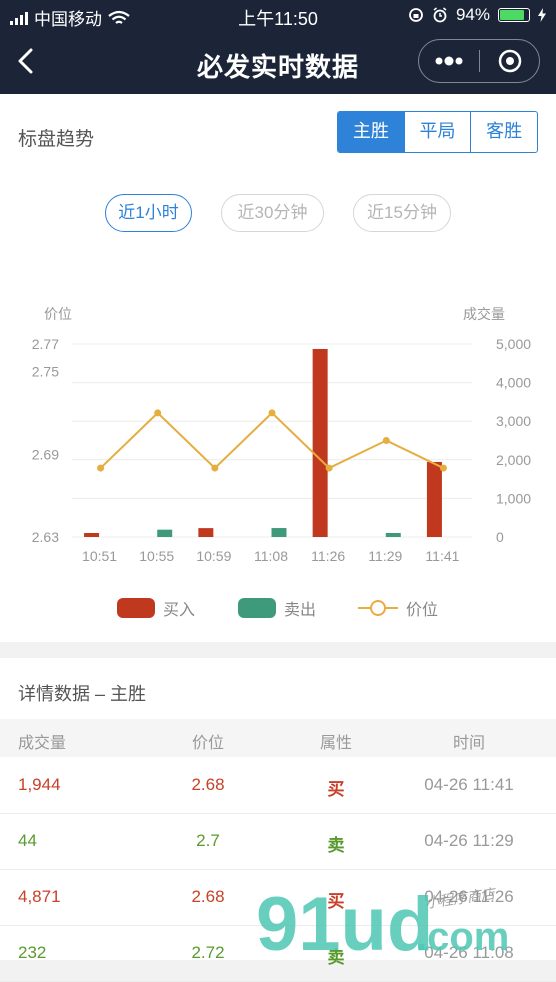 This screenshot has width=556, height=982. Describe the element at coordinates (500, 537) in the screenshot. I see `y-right-tick: 0` at that location.